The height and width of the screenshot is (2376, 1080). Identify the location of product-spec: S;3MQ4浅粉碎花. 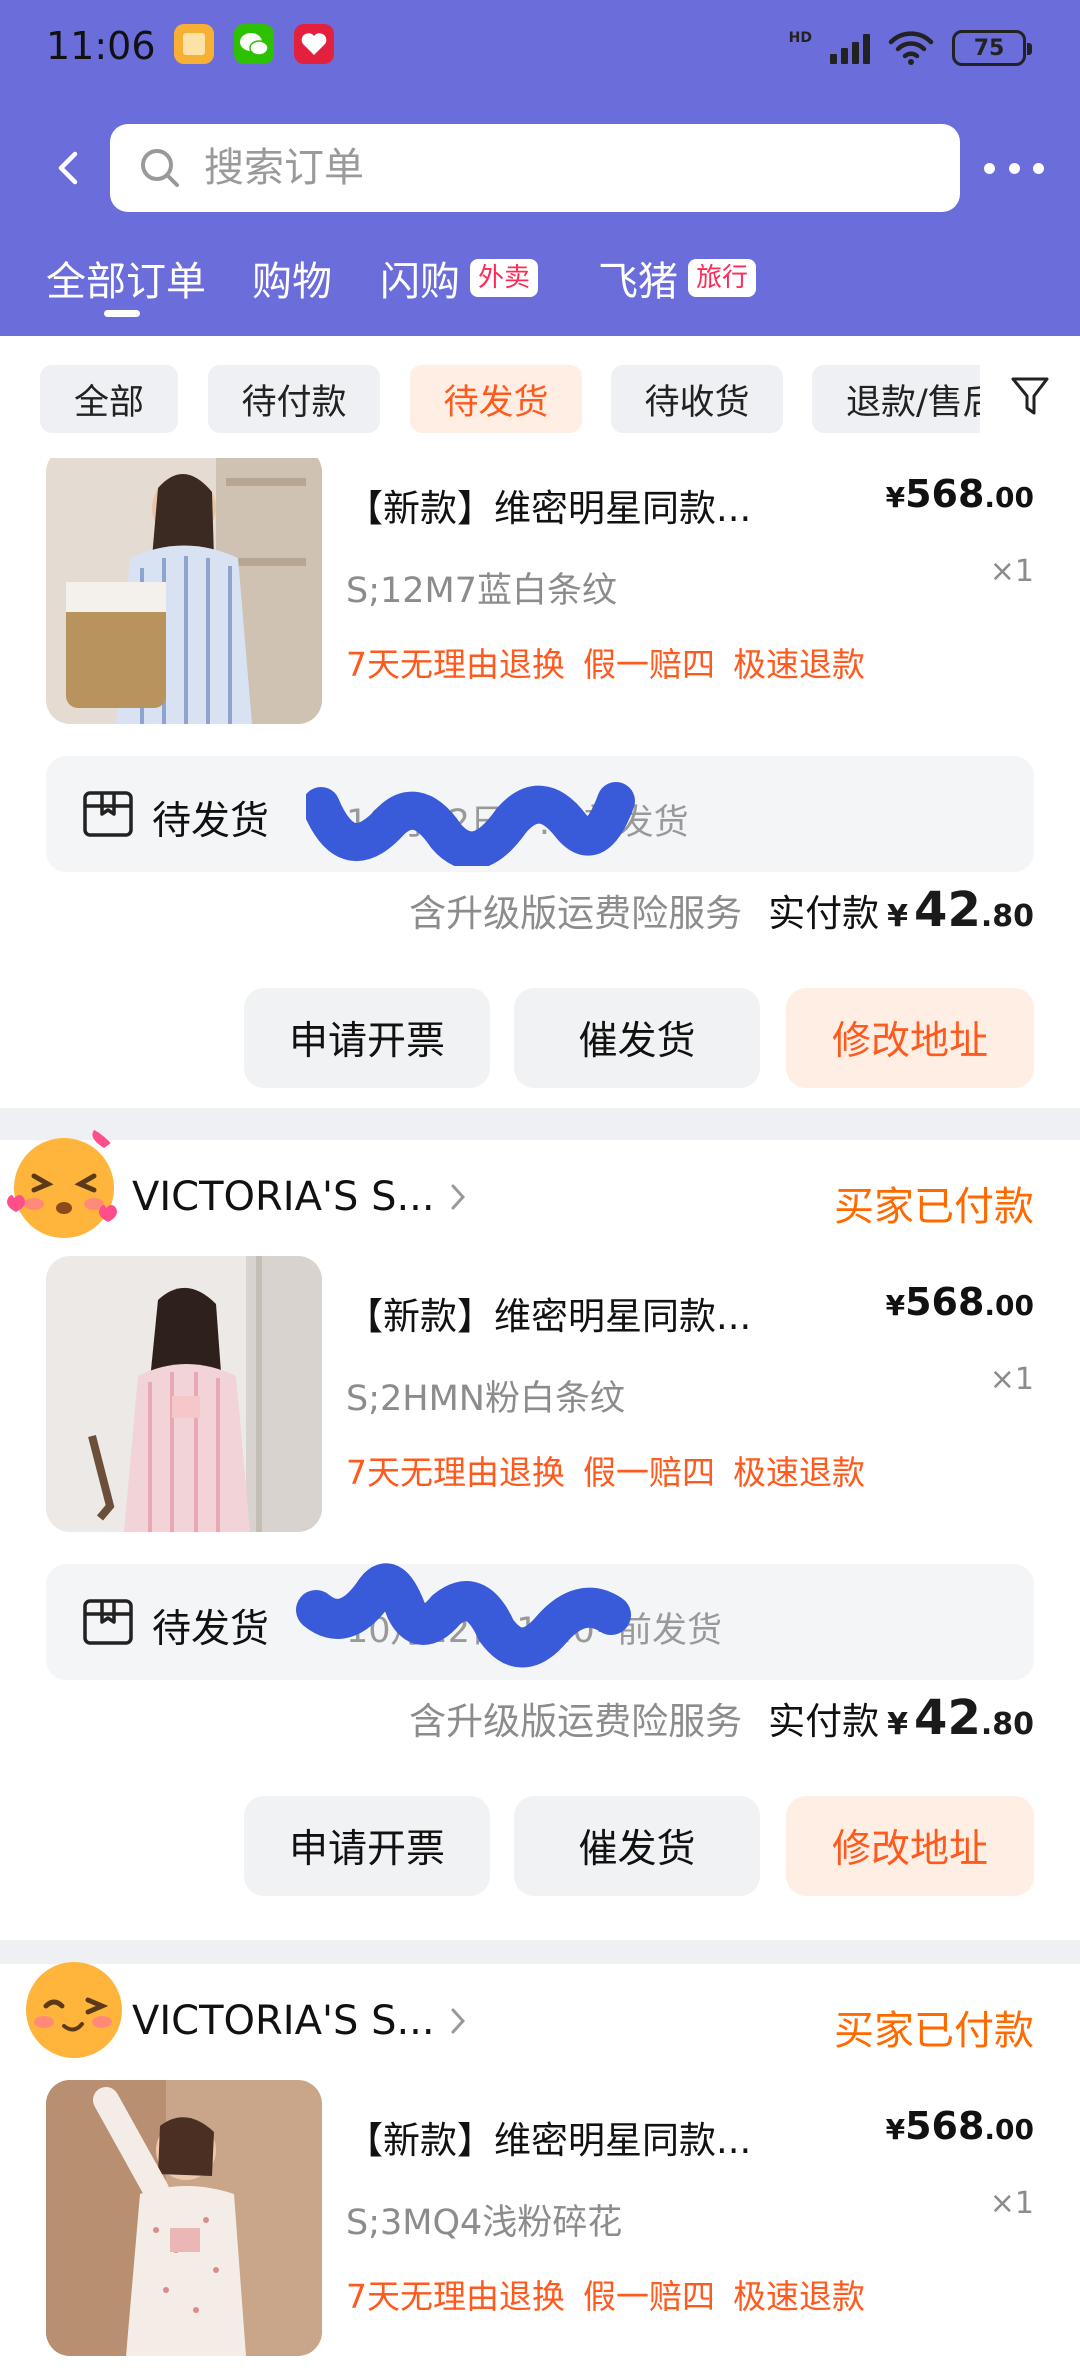
(484, 2223).